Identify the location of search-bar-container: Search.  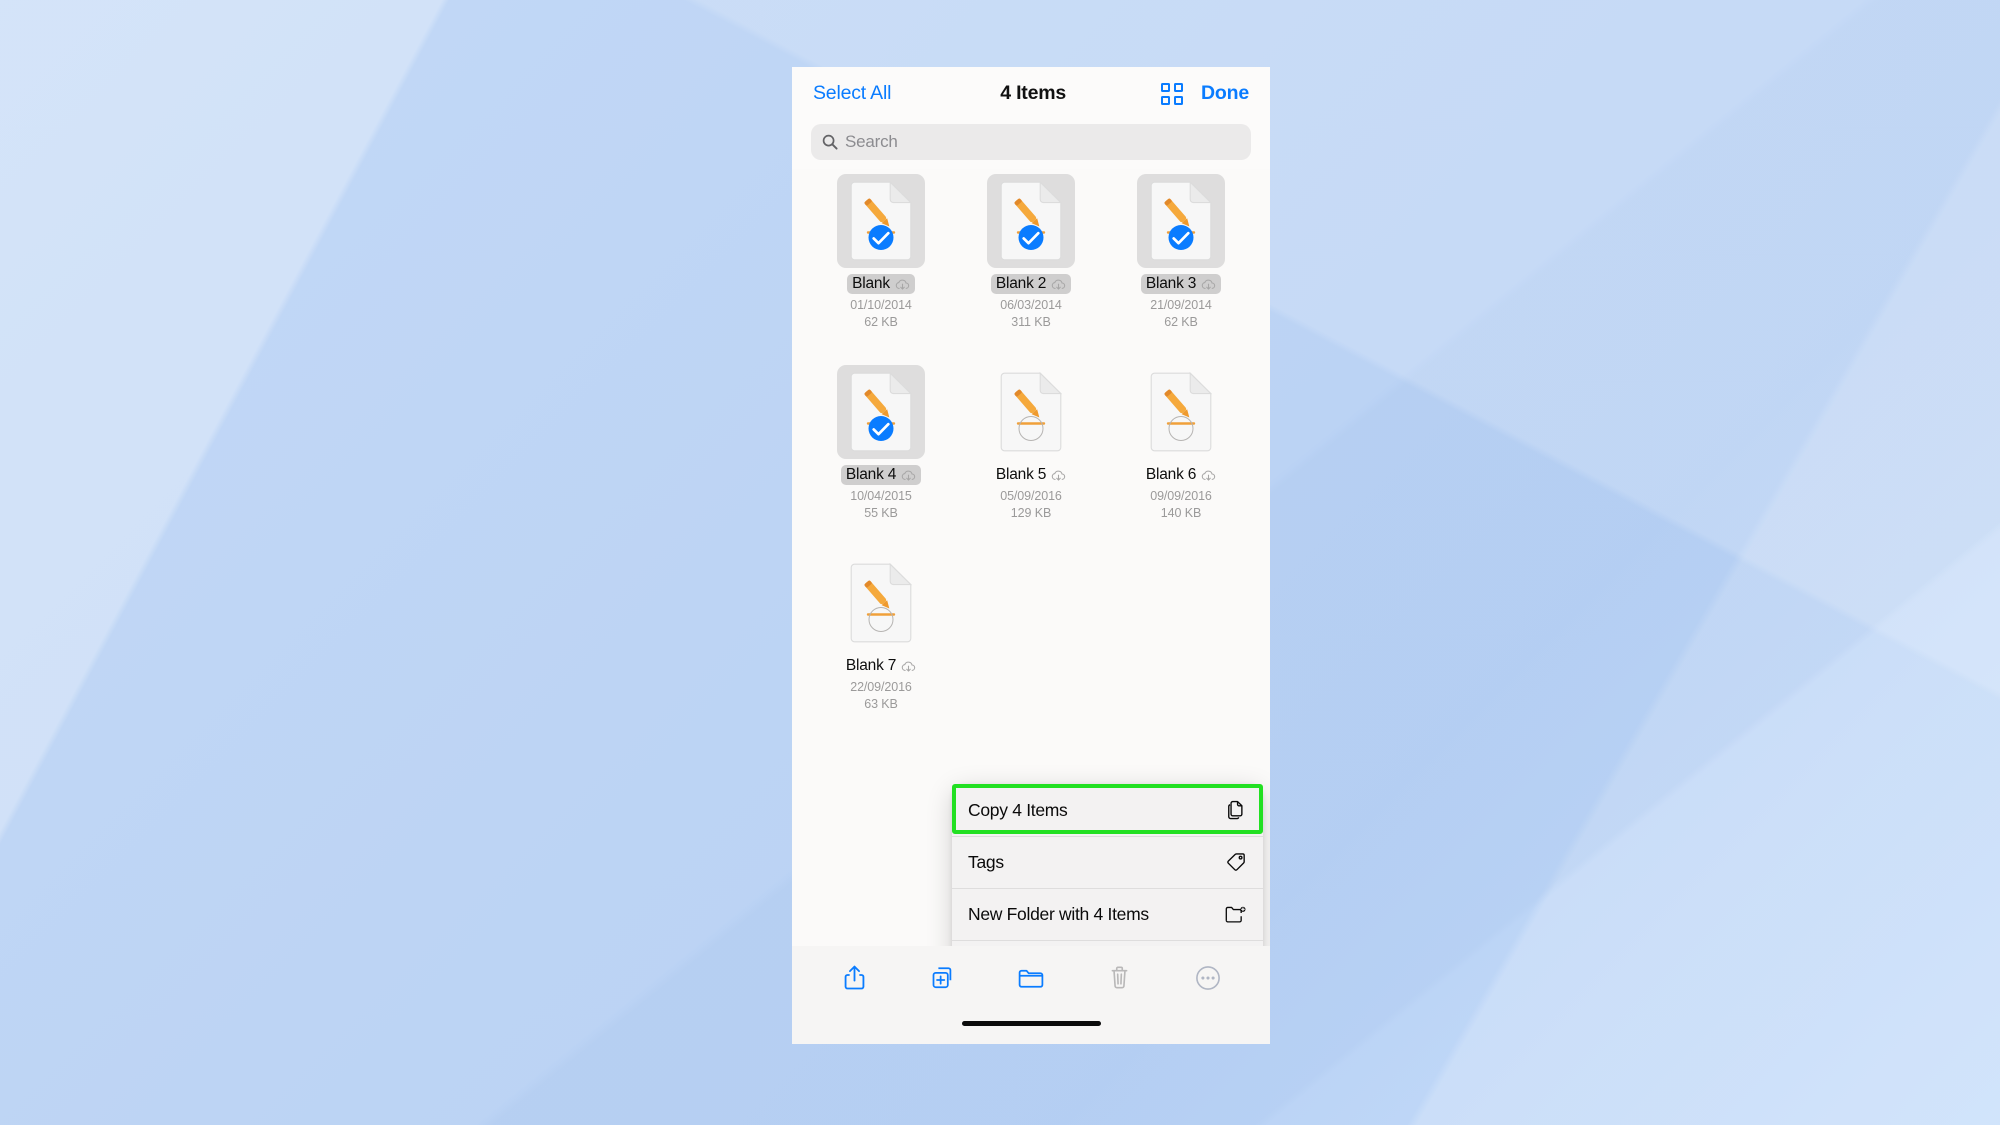
(1031, 144).